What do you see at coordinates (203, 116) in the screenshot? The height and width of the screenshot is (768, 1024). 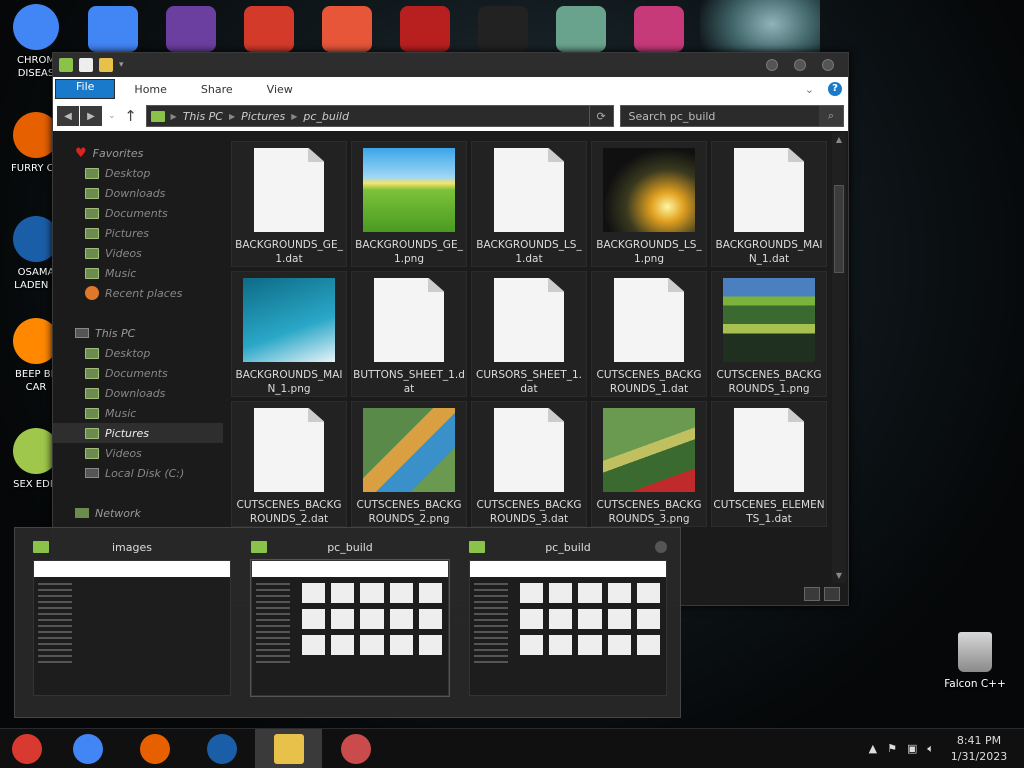 I see `breadcrumb-this-pc: This PC` at bounding box center [203, 116].